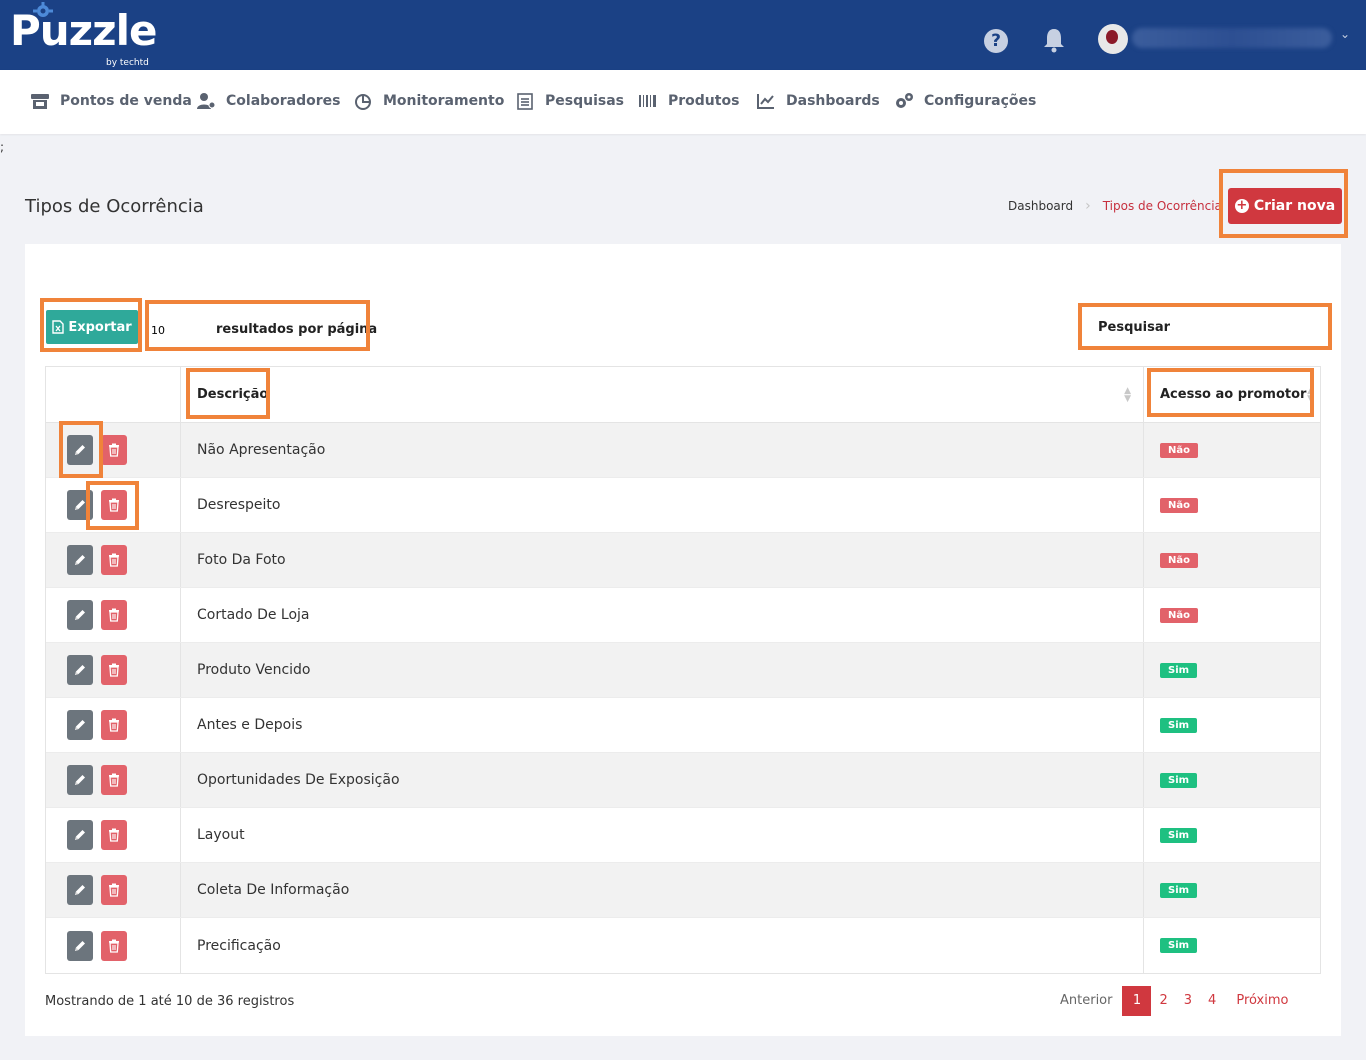 The width and height of the screenshot is (1366, 1060). I want to click on row-description: Antes e Depois, so click(662, 725).